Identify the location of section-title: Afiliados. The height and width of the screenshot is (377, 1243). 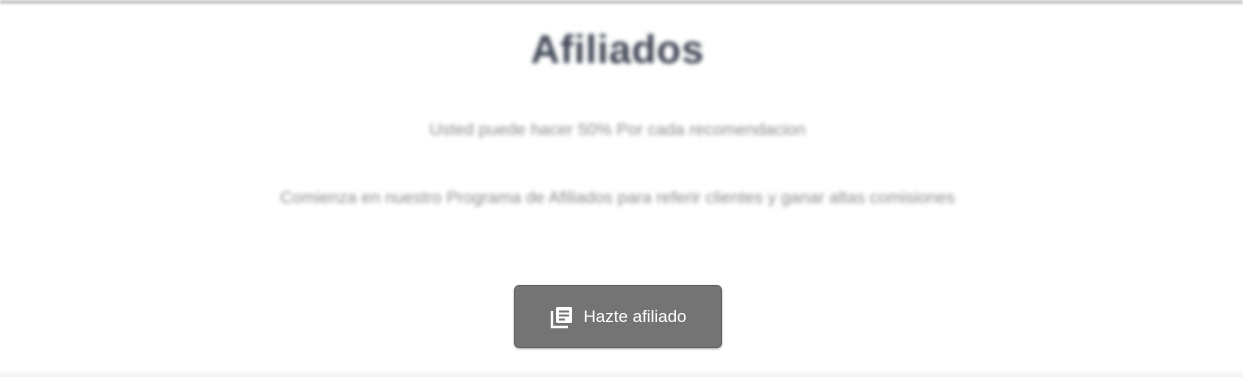
(617, 50).